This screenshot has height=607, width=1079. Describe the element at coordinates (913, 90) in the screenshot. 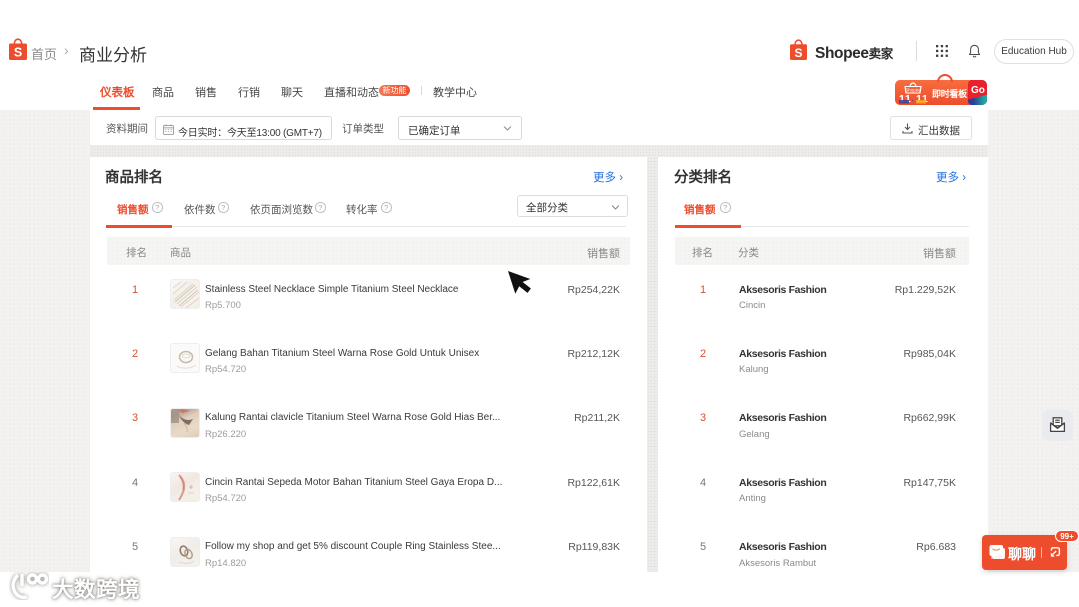

I see `svg-text: Shopee` at that location.